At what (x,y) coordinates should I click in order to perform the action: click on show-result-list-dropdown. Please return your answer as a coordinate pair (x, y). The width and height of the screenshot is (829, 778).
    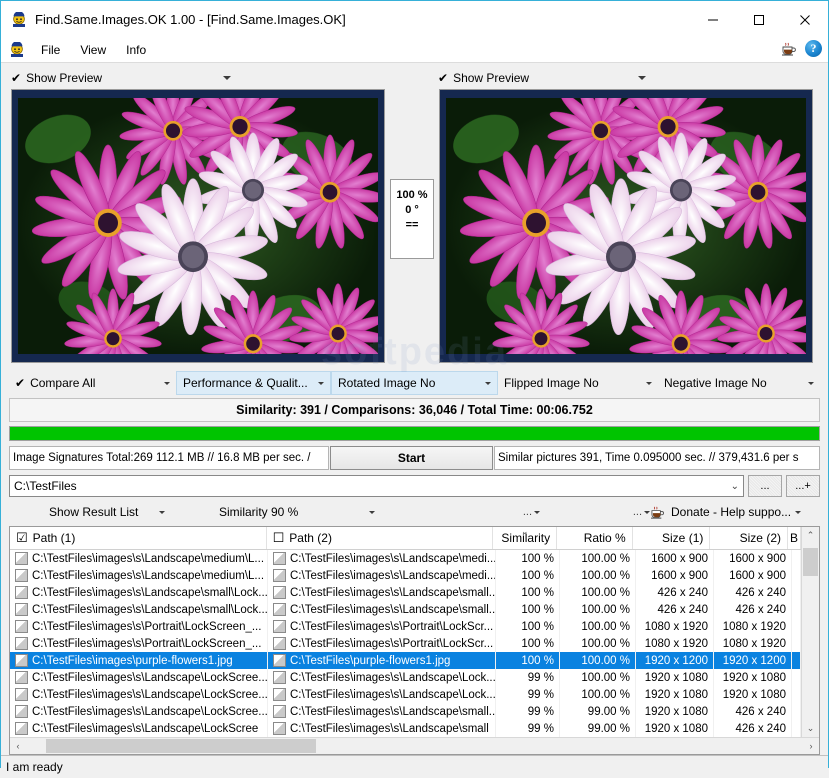
    Looking at the image, I should click on (189, 512).